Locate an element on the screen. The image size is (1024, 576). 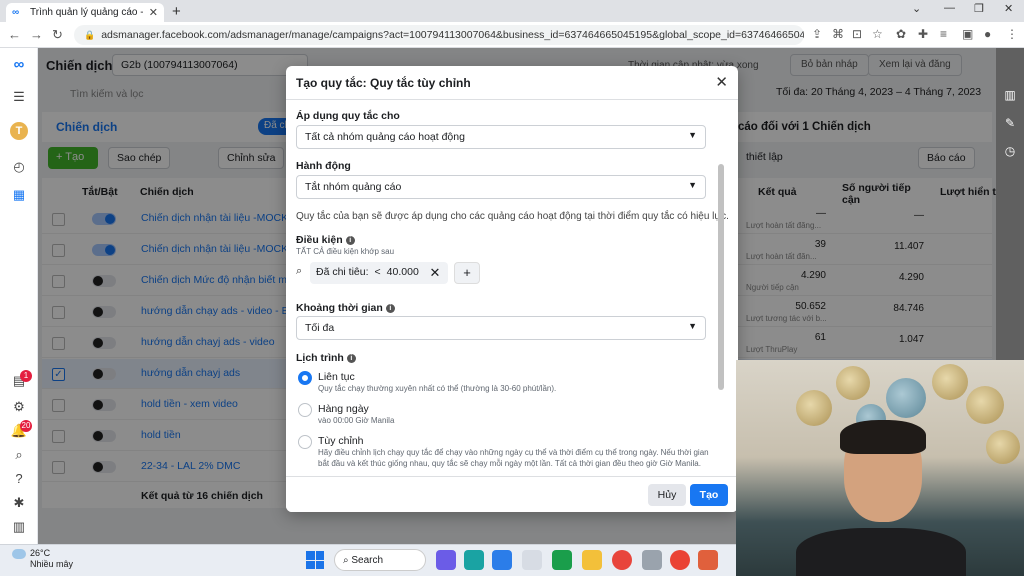
windows-start-icon is located at coordinates (315, 560).